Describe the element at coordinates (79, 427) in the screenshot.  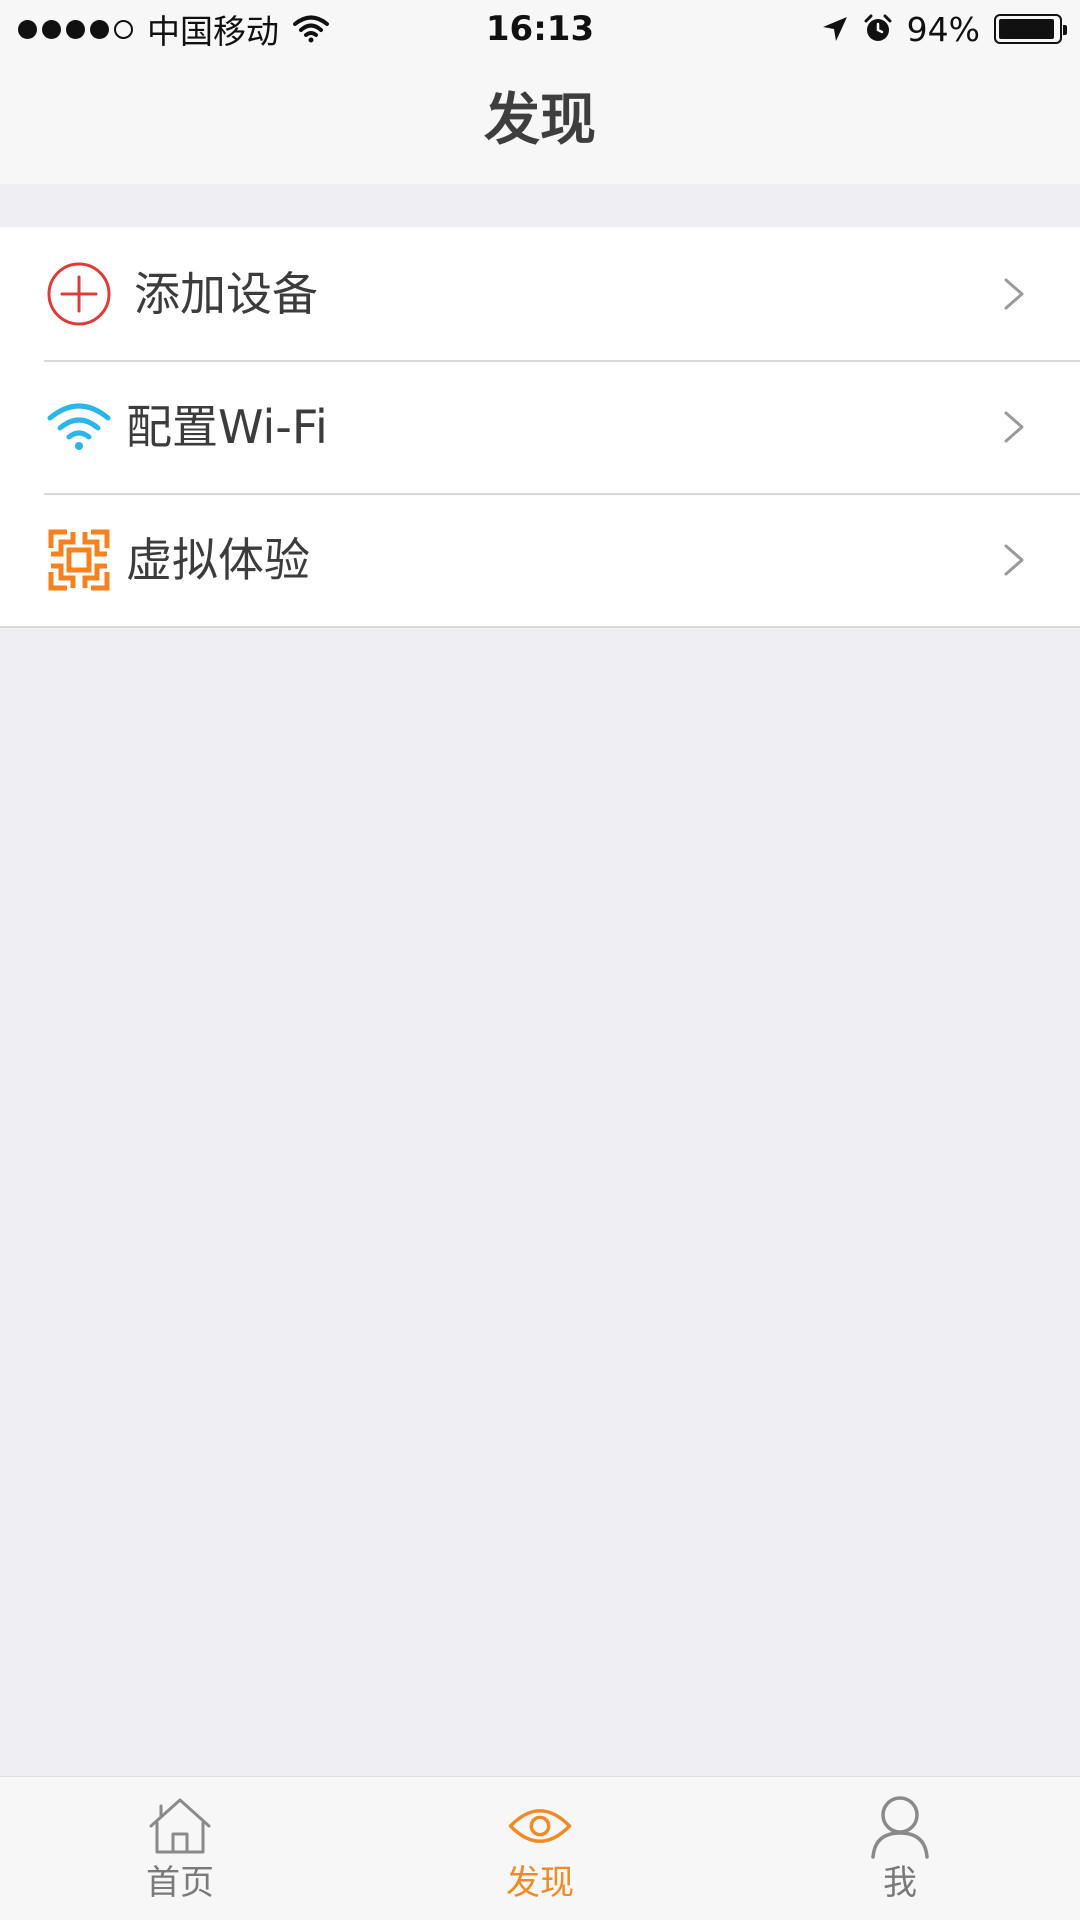
I see `wifi-icon` at that location.